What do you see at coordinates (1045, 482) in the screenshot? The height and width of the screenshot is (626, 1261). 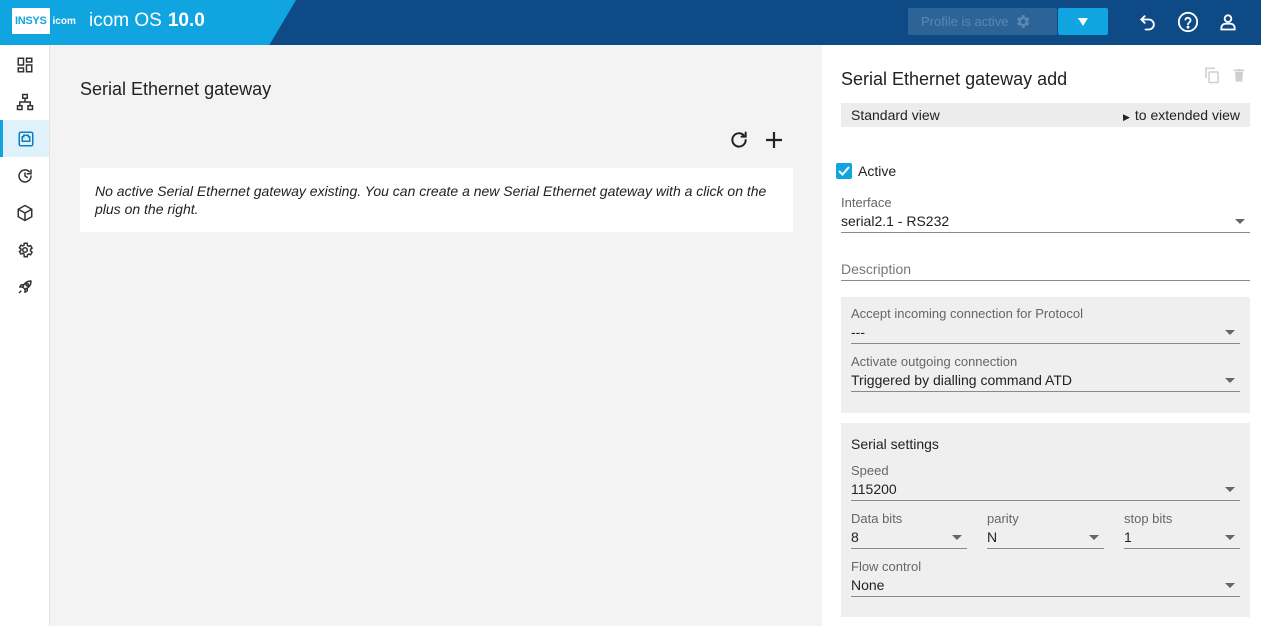 I see `speed-select: Speed 115200` at bounding box center [1045, 482].